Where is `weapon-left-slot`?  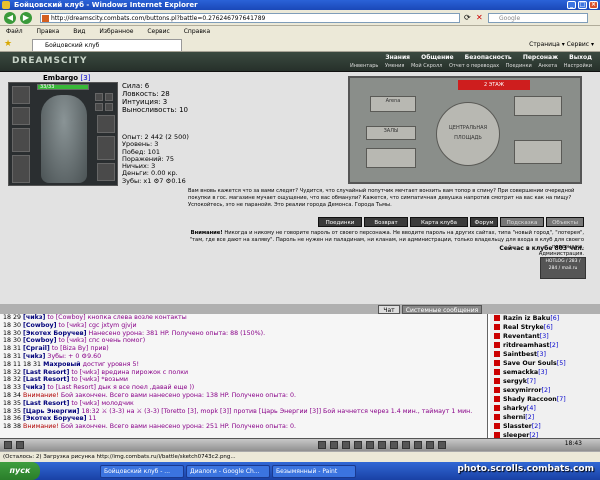 weapon-left-slot is located at coordinates (21, 140).